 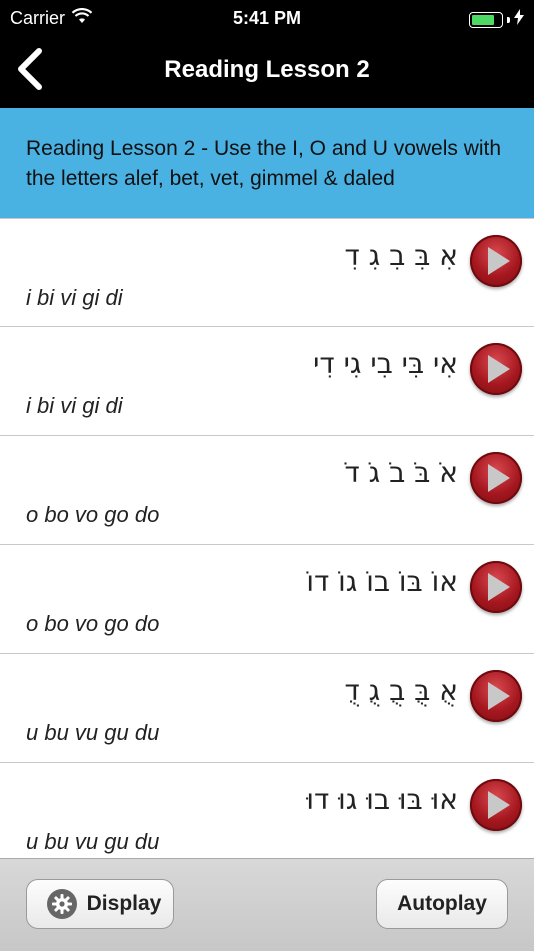 I want to click on hebrew-text: אוּ בּוּ בוּ גוּ דוּ, so click(x=382, y=799).